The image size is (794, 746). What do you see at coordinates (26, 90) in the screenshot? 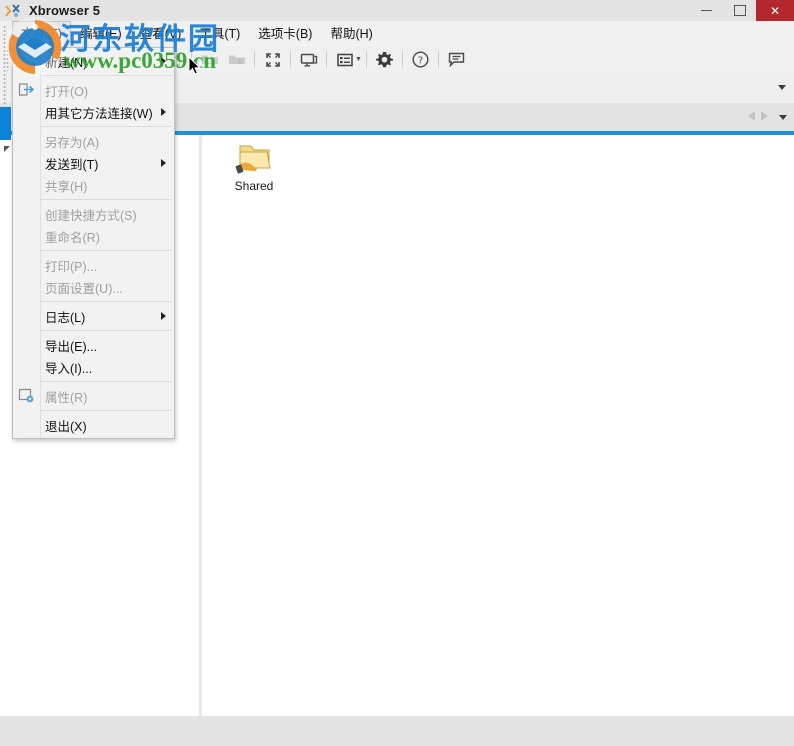
I see `open-folder-icon` at bounding box center [26, 90].